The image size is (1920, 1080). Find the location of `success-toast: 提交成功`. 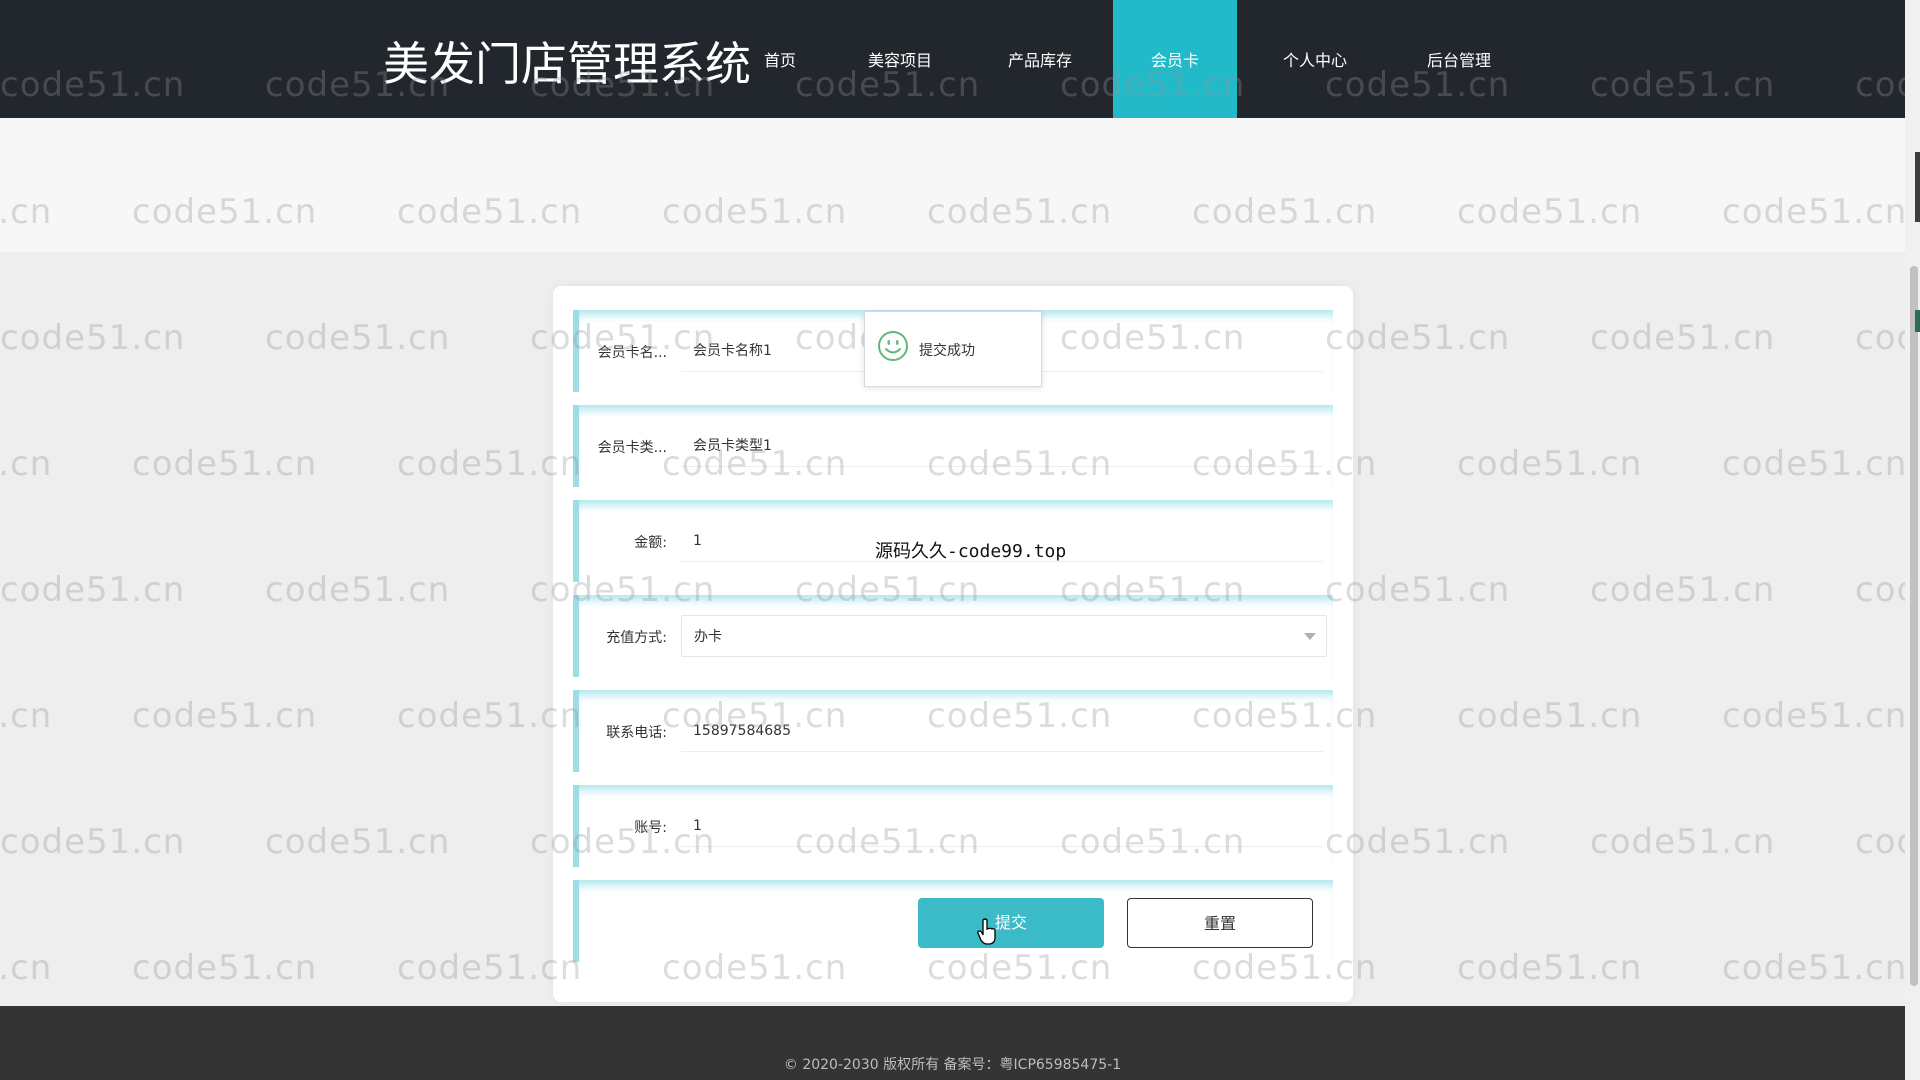

success-toast: 提交成功 is located at coordinates (953, 349).